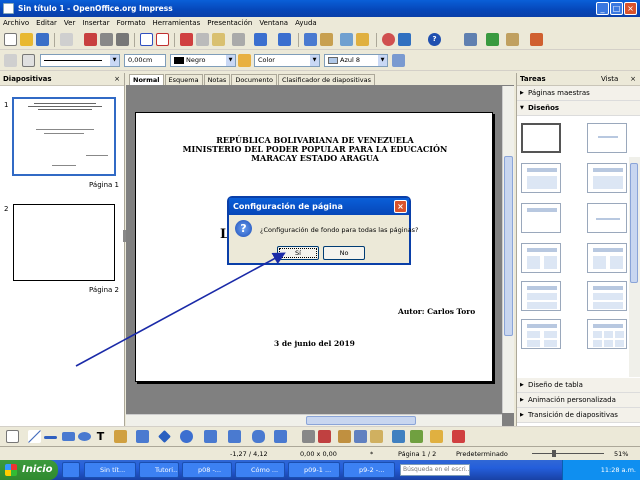  I want to click on layout-four-content, so click(541, 334).